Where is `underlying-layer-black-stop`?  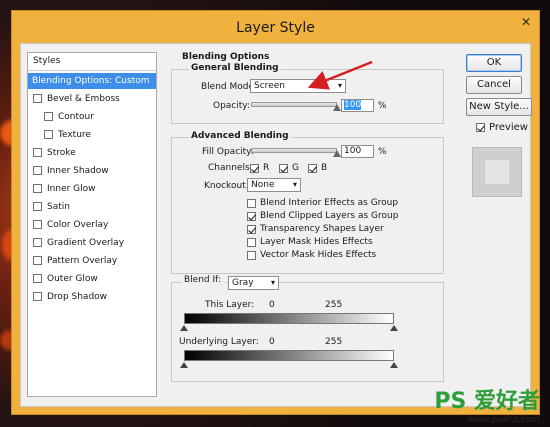 underlying-layer-black-stop is located at coordinates (184, 365).